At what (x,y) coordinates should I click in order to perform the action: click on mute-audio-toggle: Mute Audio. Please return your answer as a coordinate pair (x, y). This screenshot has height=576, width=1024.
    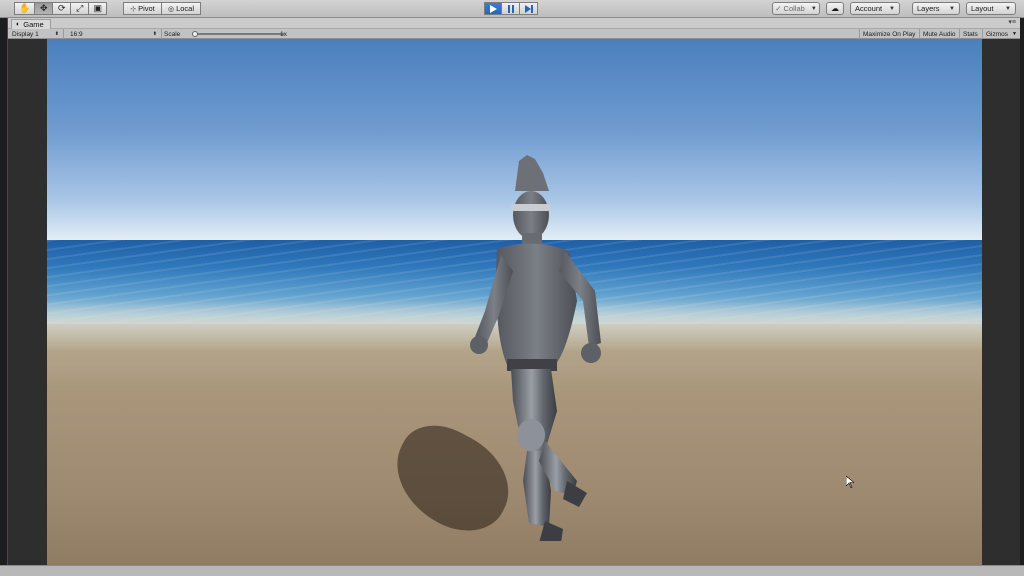
    Looking at the image, I should click on (939, 34).